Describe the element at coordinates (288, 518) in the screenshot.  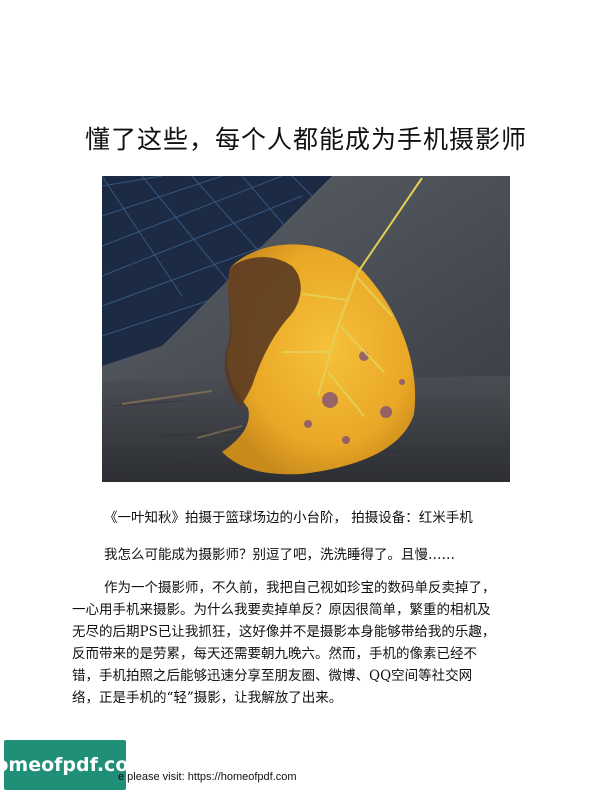
I see `photo-caption: 《一叶知秋》拍摄于篮球场边的小台阶， 拍摄设备：红米手机` at that location.